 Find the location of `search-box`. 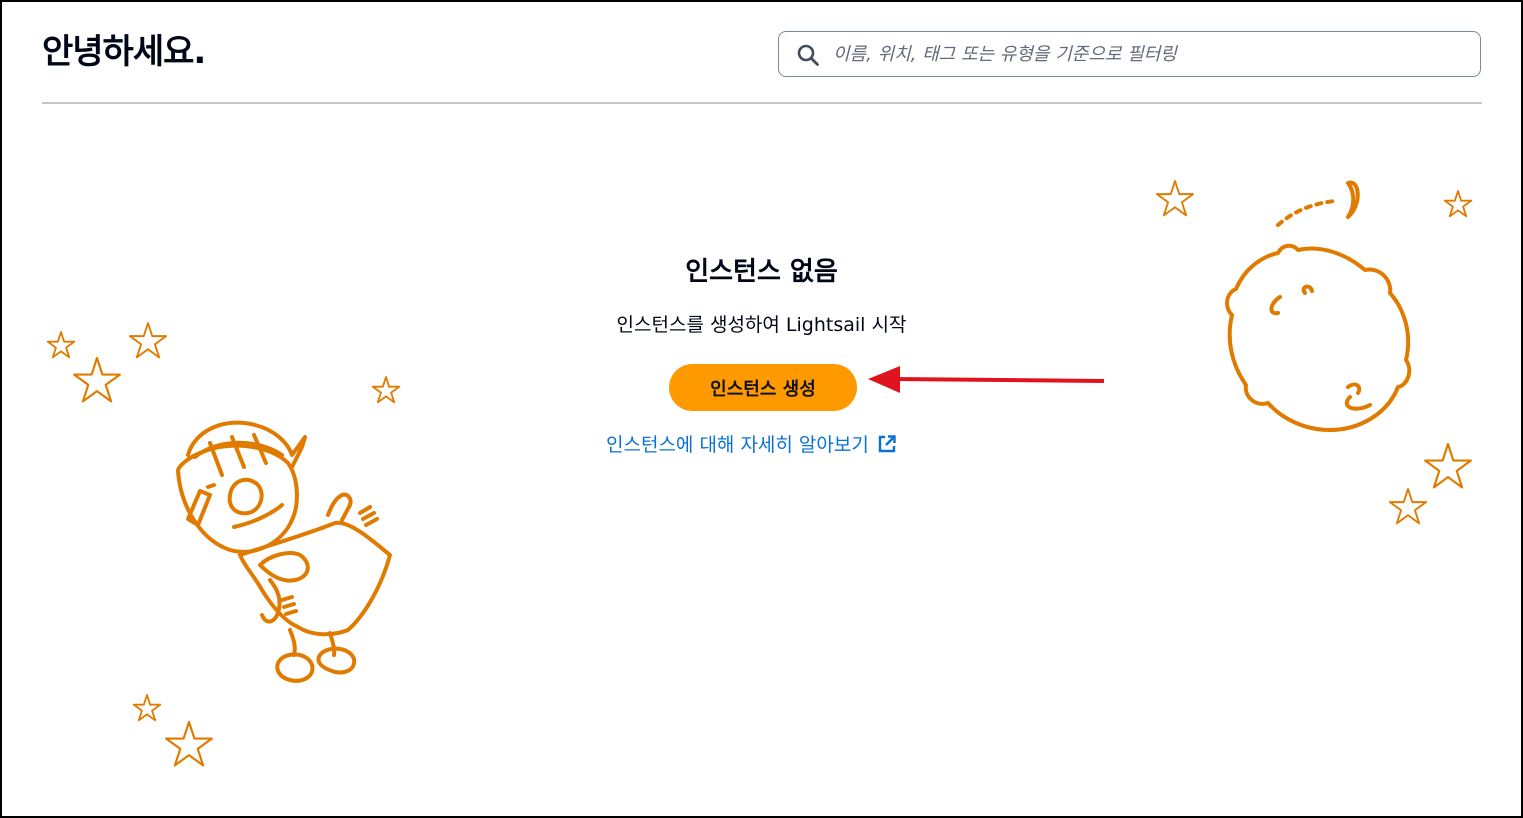

search-box is located at coordinates (1129, 54).